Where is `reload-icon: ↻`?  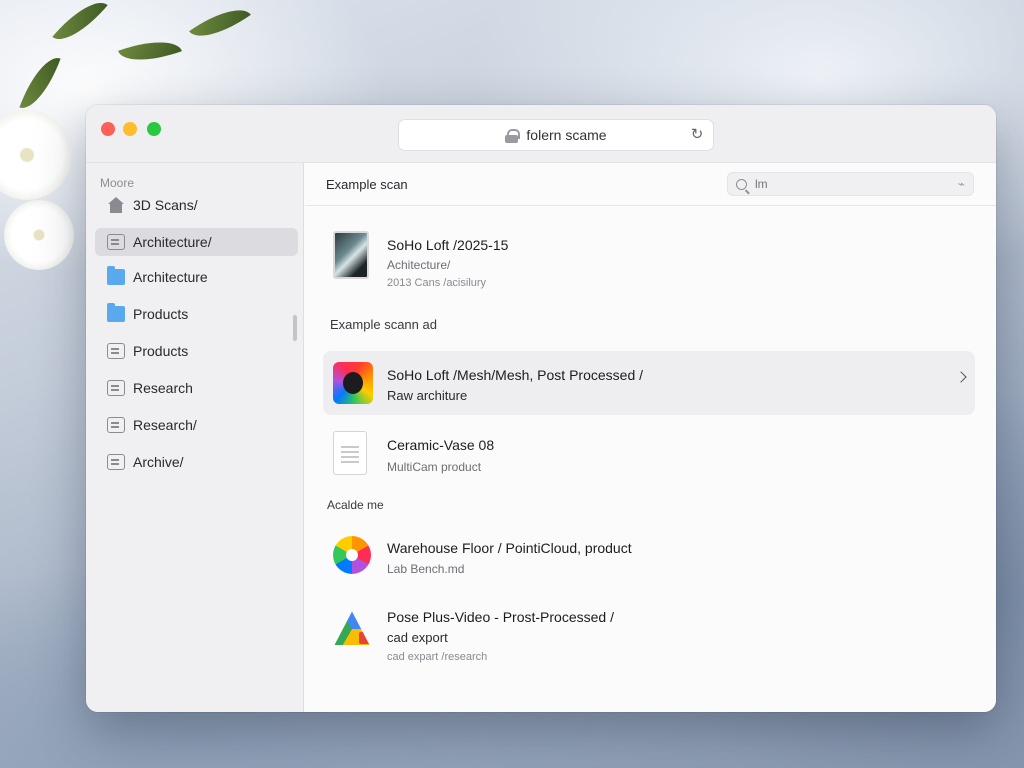
reload-icon: ↻ is located at coordinates (697, 135).